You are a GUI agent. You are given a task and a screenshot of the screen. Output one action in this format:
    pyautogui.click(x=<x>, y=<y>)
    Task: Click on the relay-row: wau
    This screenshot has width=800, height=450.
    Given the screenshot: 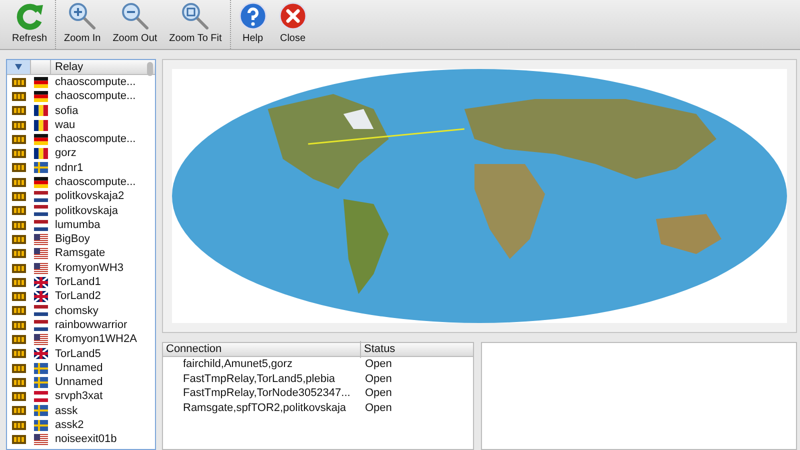 What is the action you would take?
    pyautogui.click(x=81, y=125)
    